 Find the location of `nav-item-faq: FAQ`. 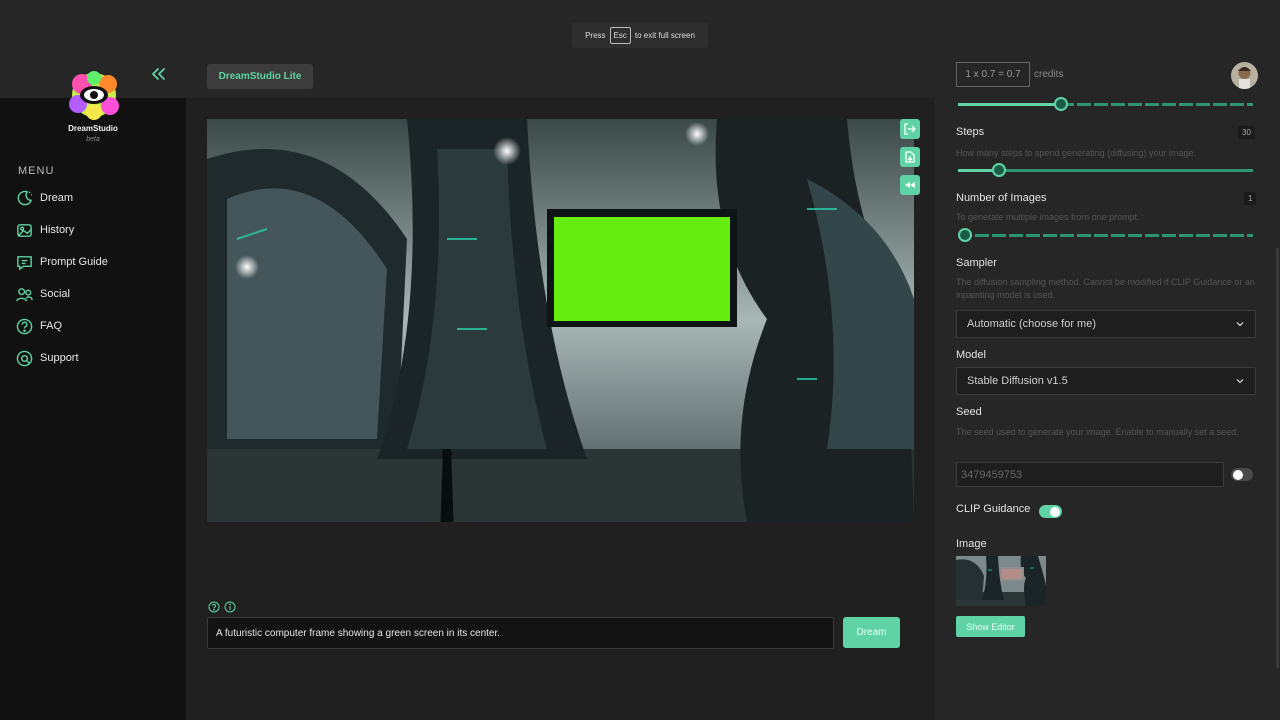

nav-item-faq: FAQ is located at coordinates (91, 326).